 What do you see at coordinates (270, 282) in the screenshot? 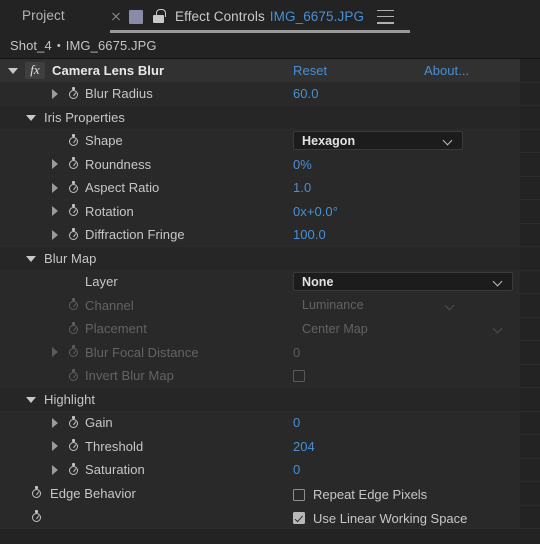
I see `property-row: Layer None` at bounding box center [270, 282].